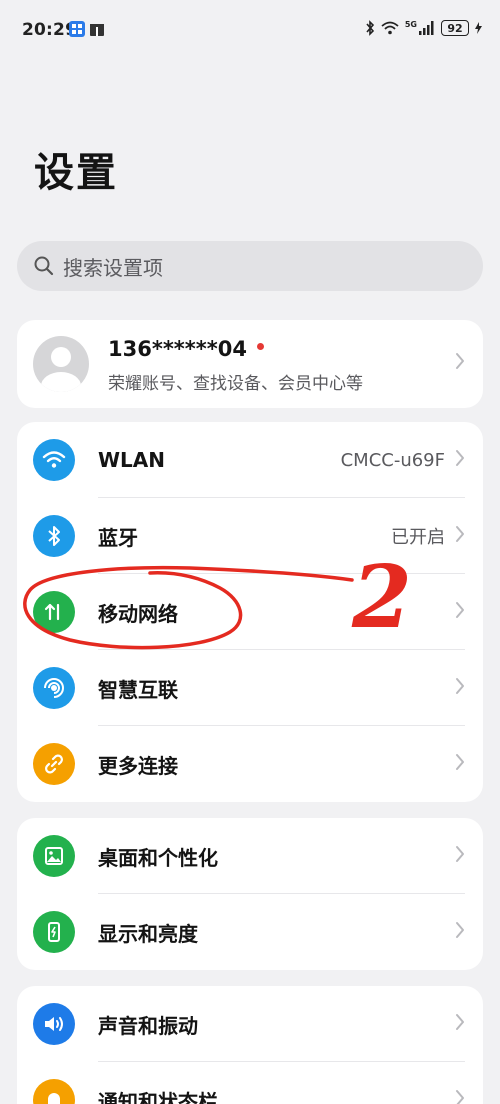 Image resolution: width=500 pixels, height=1104 pixels. I want to click on signal-type-label: 5G, so click(410, 24).